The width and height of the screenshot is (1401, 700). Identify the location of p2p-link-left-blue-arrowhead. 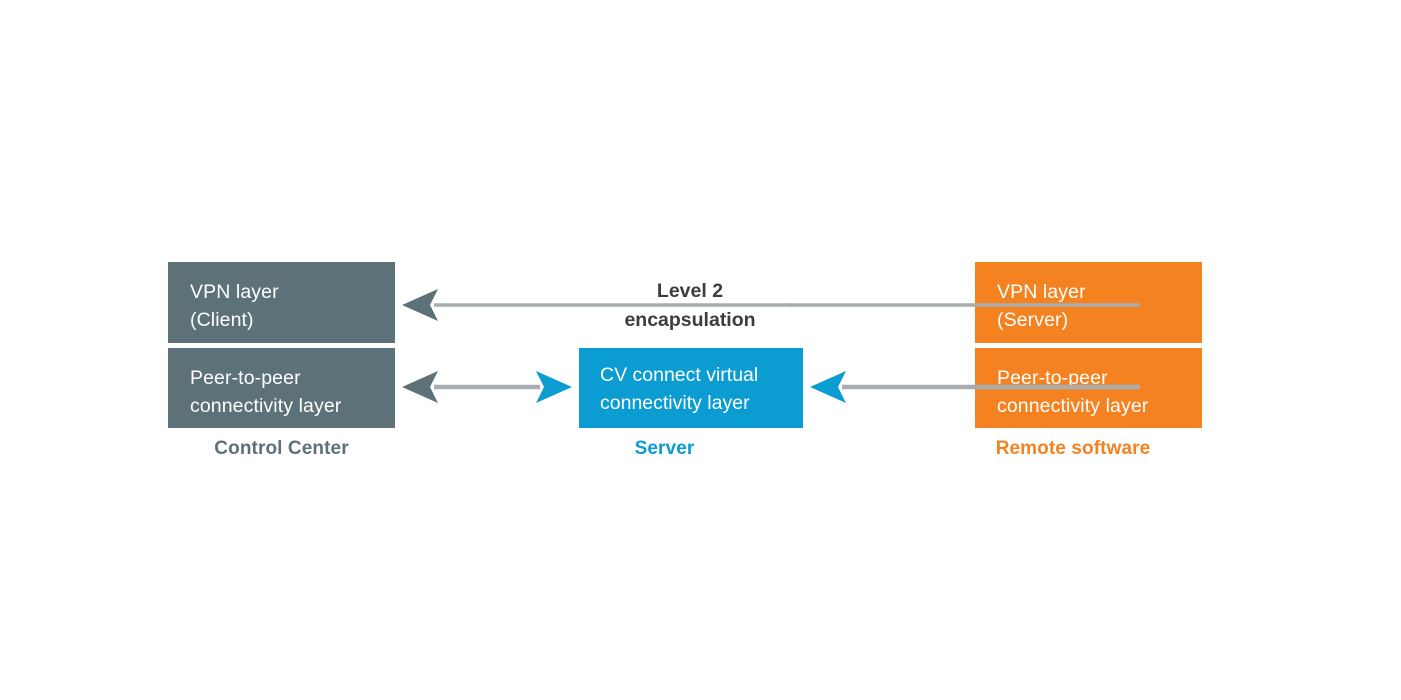
(554, 387).